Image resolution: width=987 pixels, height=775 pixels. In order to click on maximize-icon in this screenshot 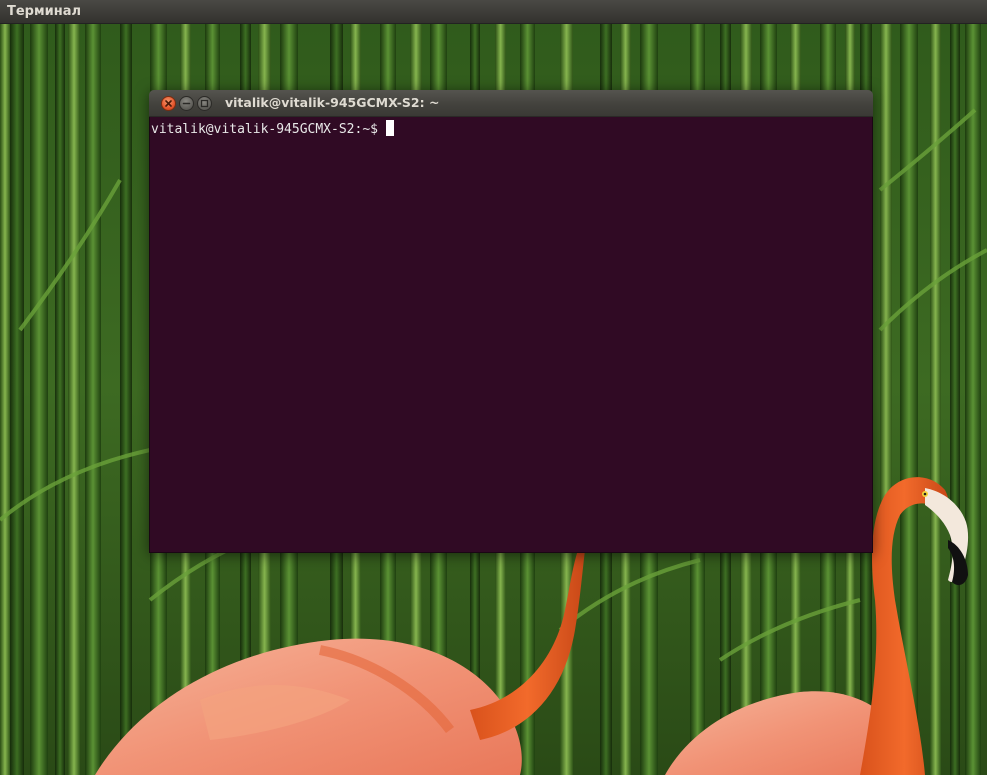, I will do `click(204, 103)`.